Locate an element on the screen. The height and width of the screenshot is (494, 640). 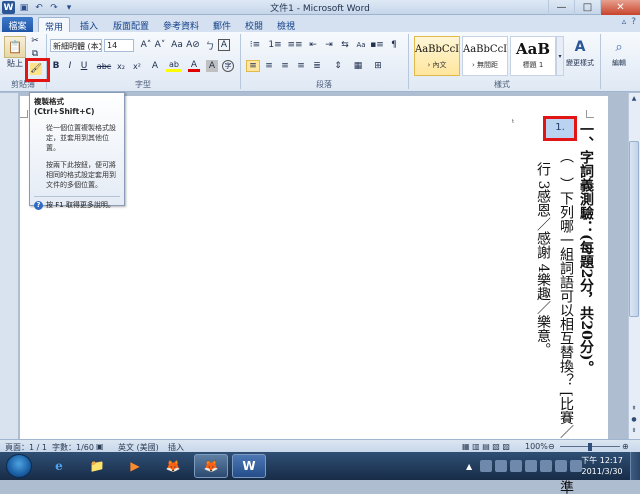
explorer-folder-icon: 📁 is located at coordinates (97, 466).